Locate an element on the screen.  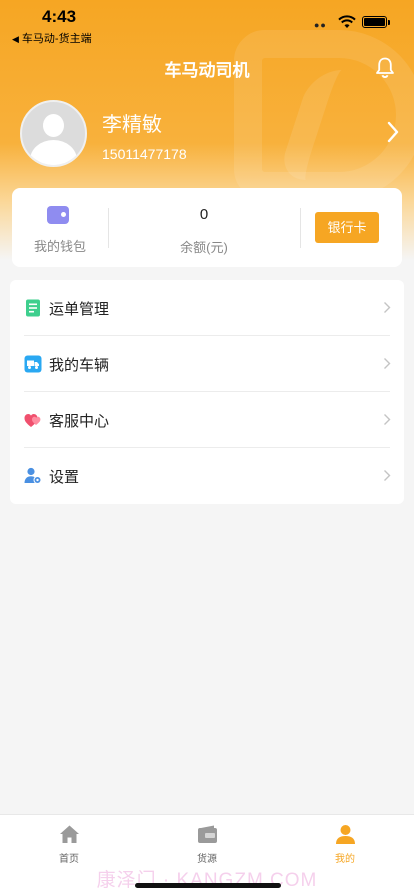
back-arrow-icon: ◀ is located at coordinates (15, 39).